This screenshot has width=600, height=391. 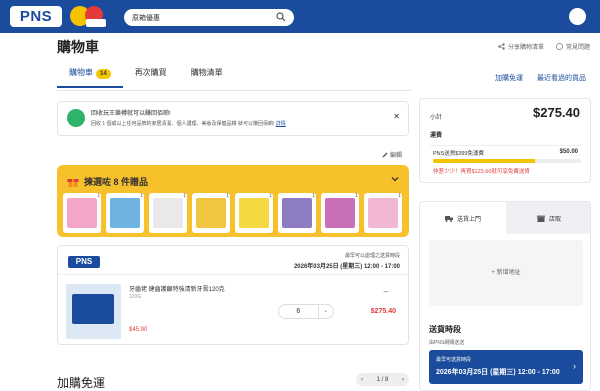 I want to click on ship-date: 2026年03月25日 (星期三) 12:00 - 17:00, so click(x=346, y=267).